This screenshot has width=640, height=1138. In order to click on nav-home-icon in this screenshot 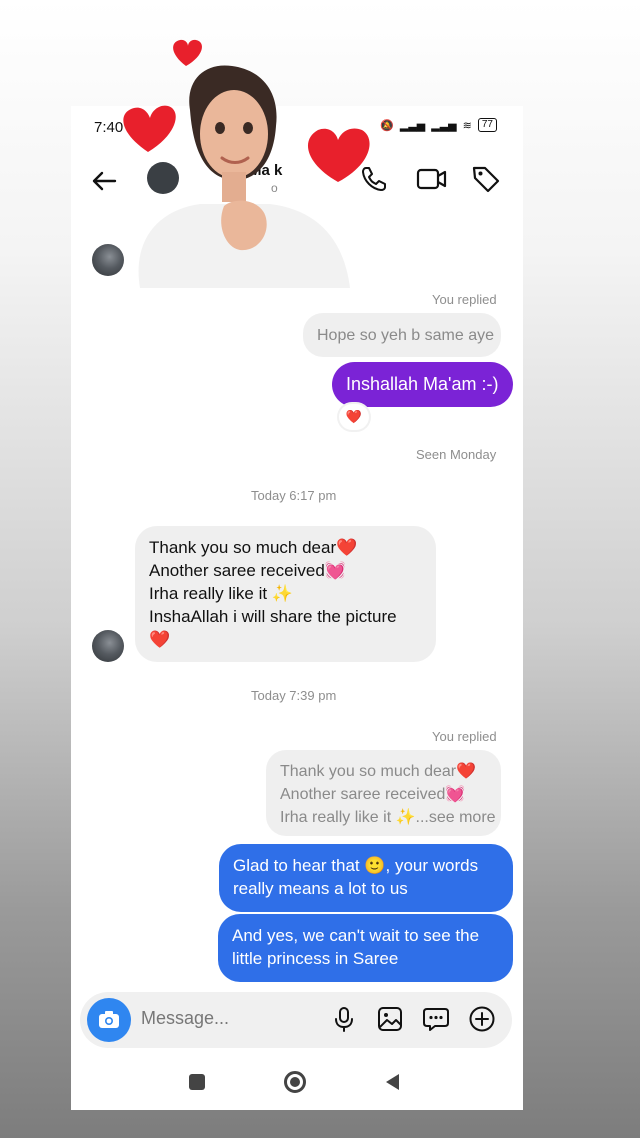, I will do `click(295, 1082)`.